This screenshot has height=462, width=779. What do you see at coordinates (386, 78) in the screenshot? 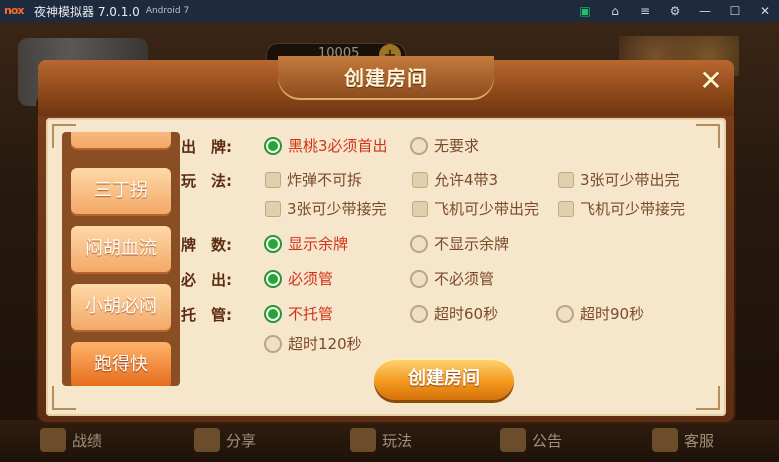
I see `dialog-title: 创建房间` at bounding box center [386, 78].